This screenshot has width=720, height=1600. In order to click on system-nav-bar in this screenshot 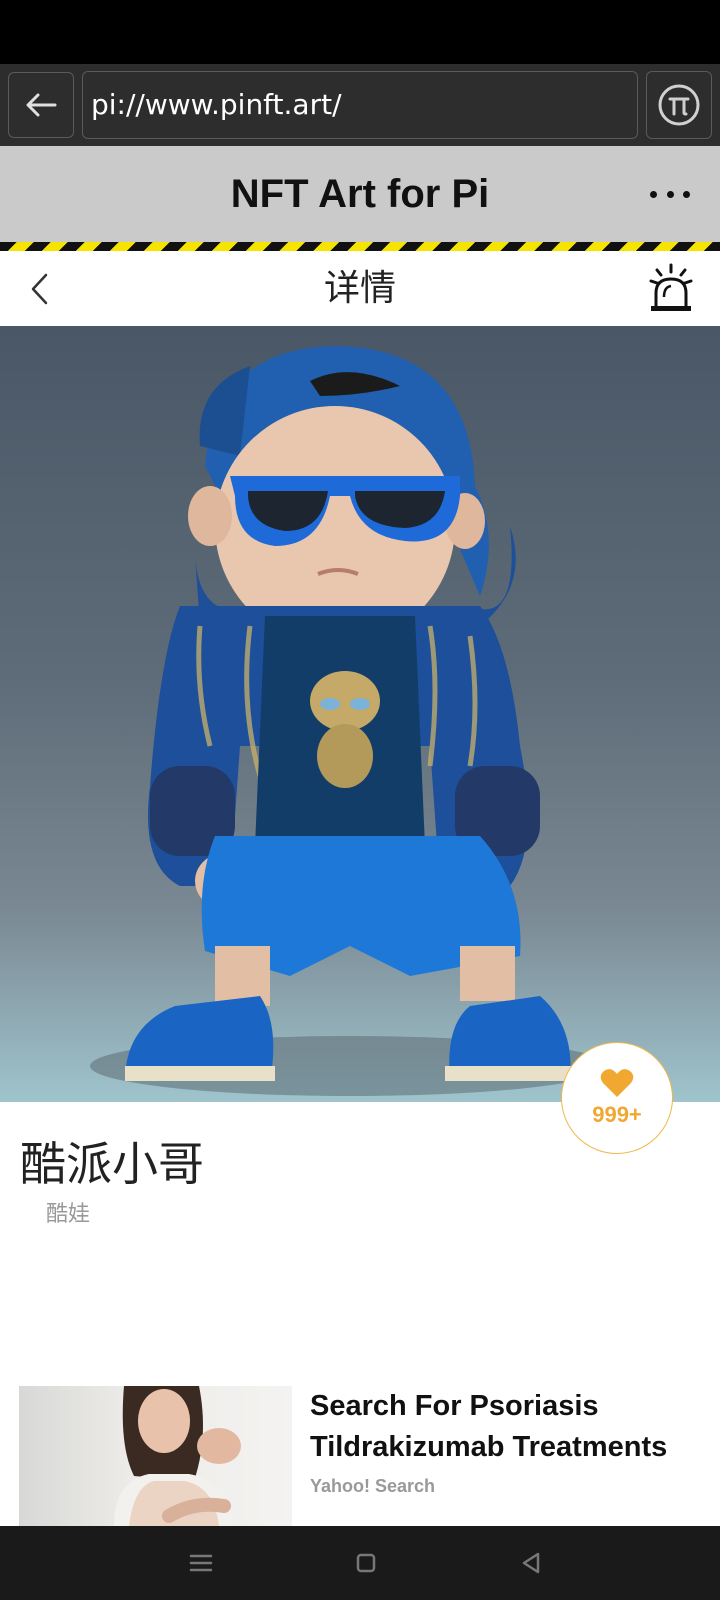, I will do `click(360, 1563)`.